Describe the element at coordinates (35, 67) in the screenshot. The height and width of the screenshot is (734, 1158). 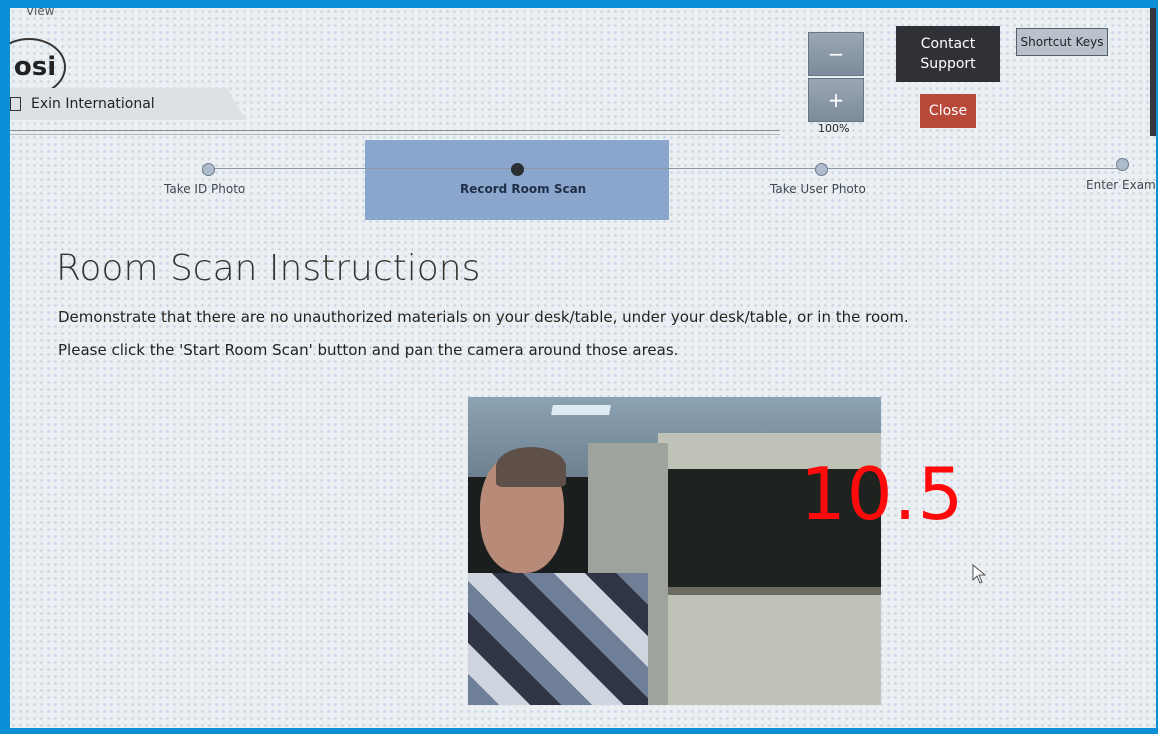
I see `logo-text: osi` at that location.